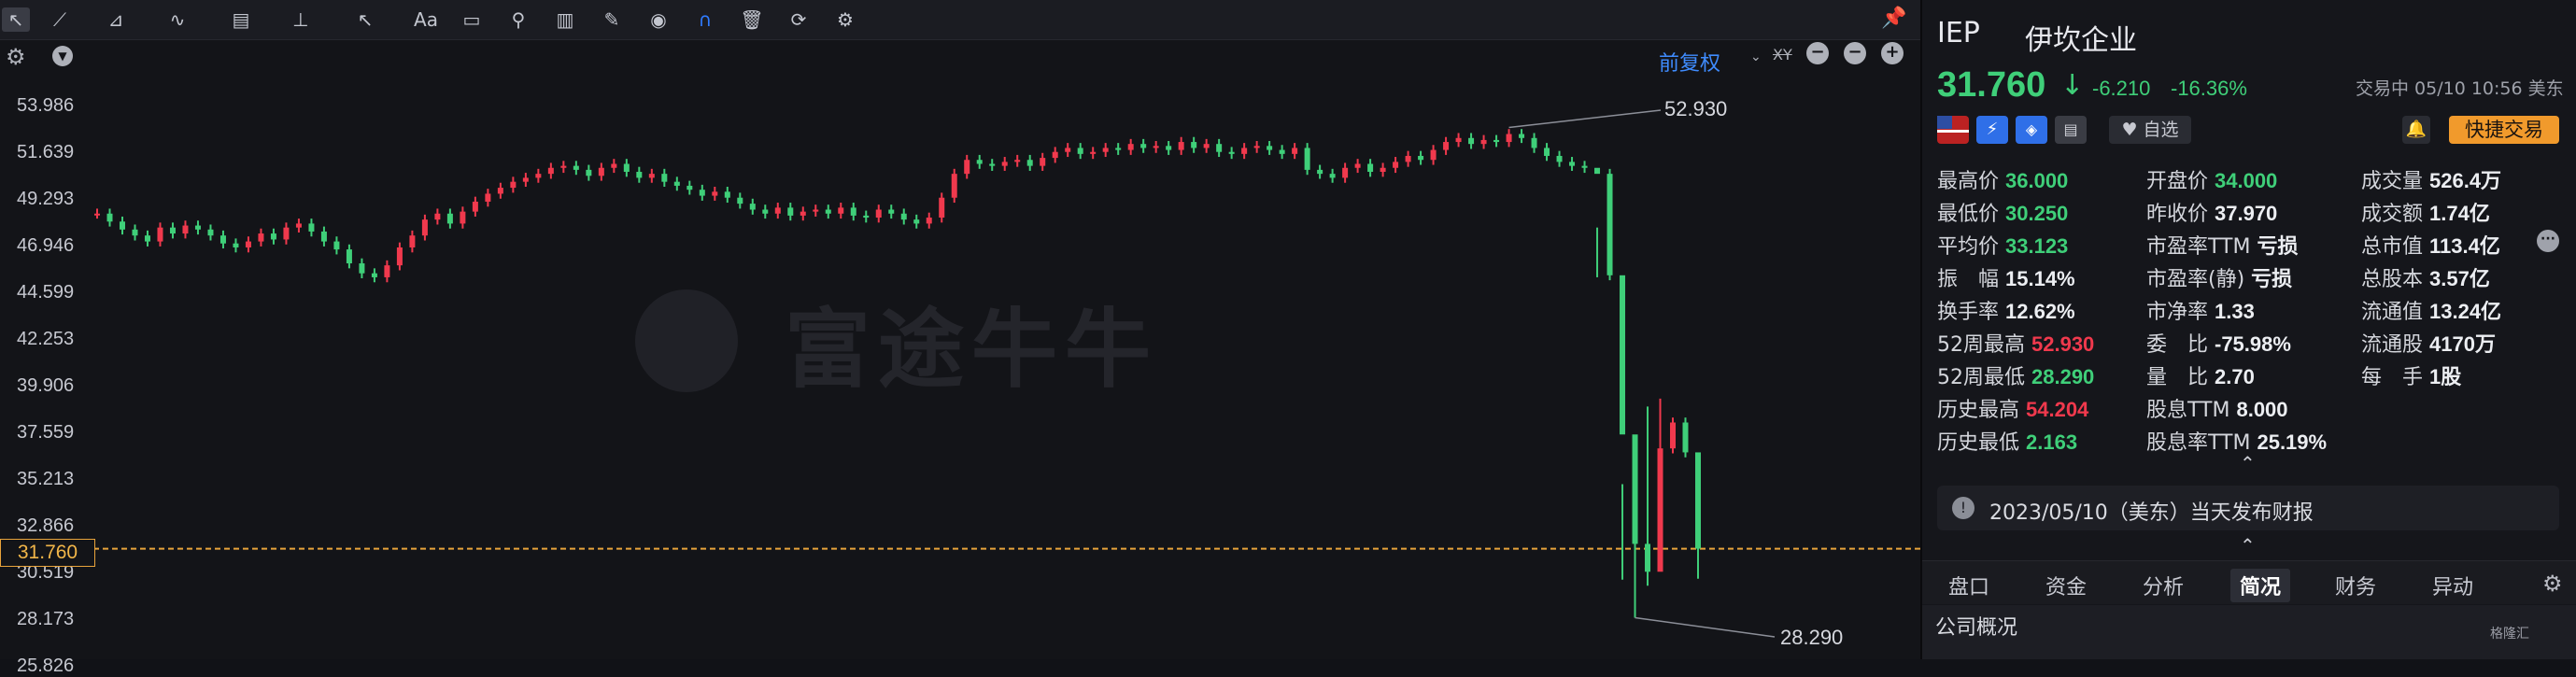 Image resolution: width=2576 pixels, height=677 pixels. Describe the element at coordinates (1971, 181) in the screenshot. I see `stat-label: 最高价` at that location.